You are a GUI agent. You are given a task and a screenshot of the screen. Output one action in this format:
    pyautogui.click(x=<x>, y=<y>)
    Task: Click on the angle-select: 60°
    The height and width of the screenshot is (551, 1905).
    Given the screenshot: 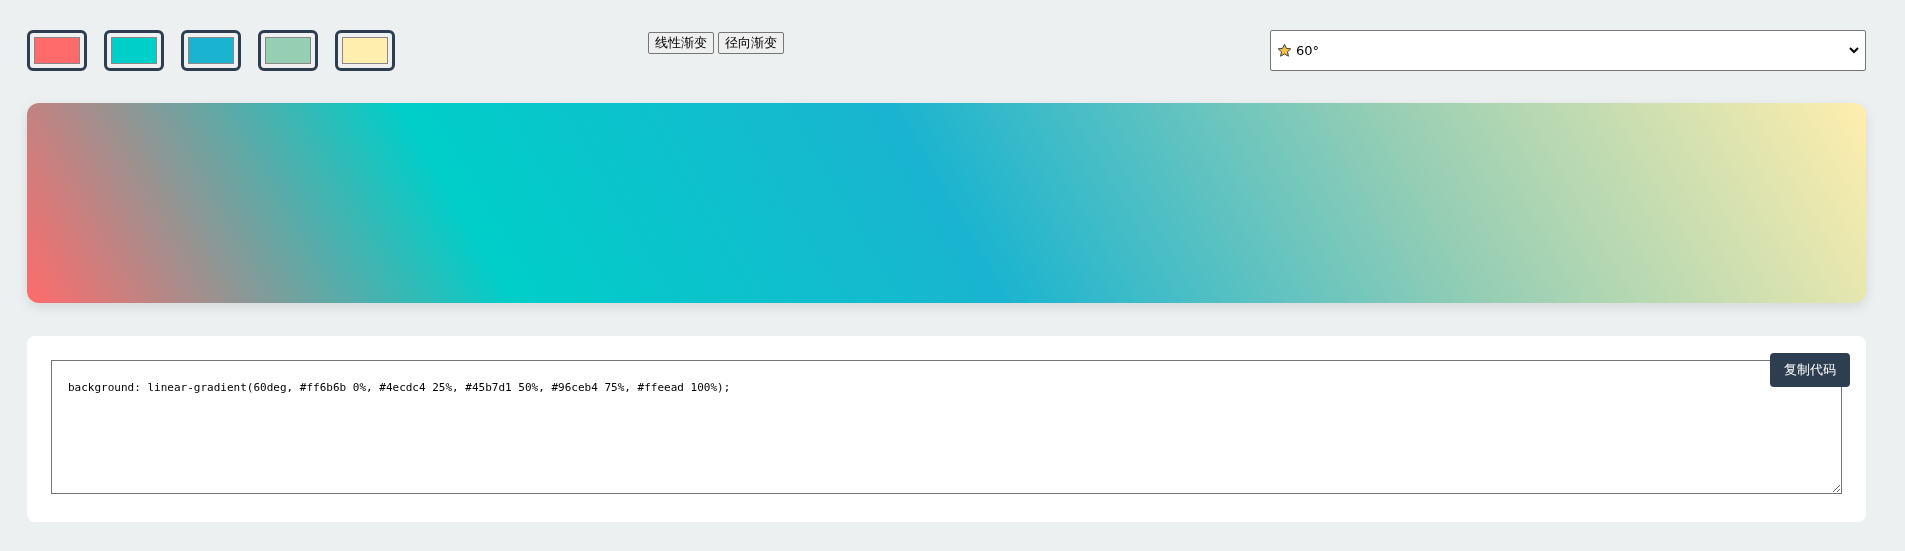 What is the action you would take?
    pyautogui.click(x=1568, y=50)
    